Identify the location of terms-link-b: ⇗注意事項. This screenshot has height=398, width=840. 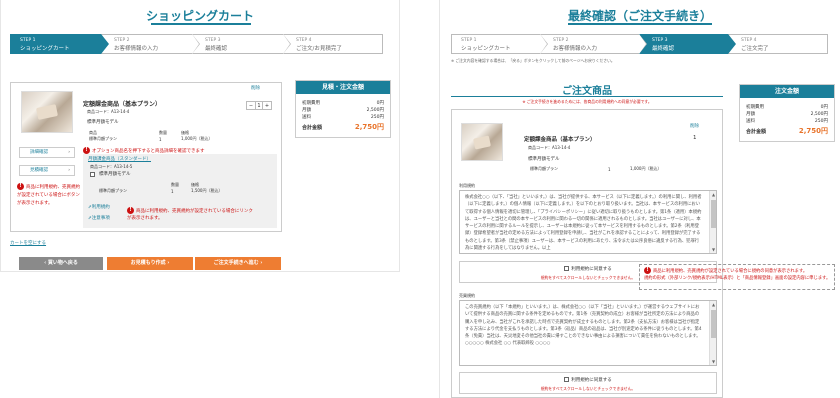
(99, 218).